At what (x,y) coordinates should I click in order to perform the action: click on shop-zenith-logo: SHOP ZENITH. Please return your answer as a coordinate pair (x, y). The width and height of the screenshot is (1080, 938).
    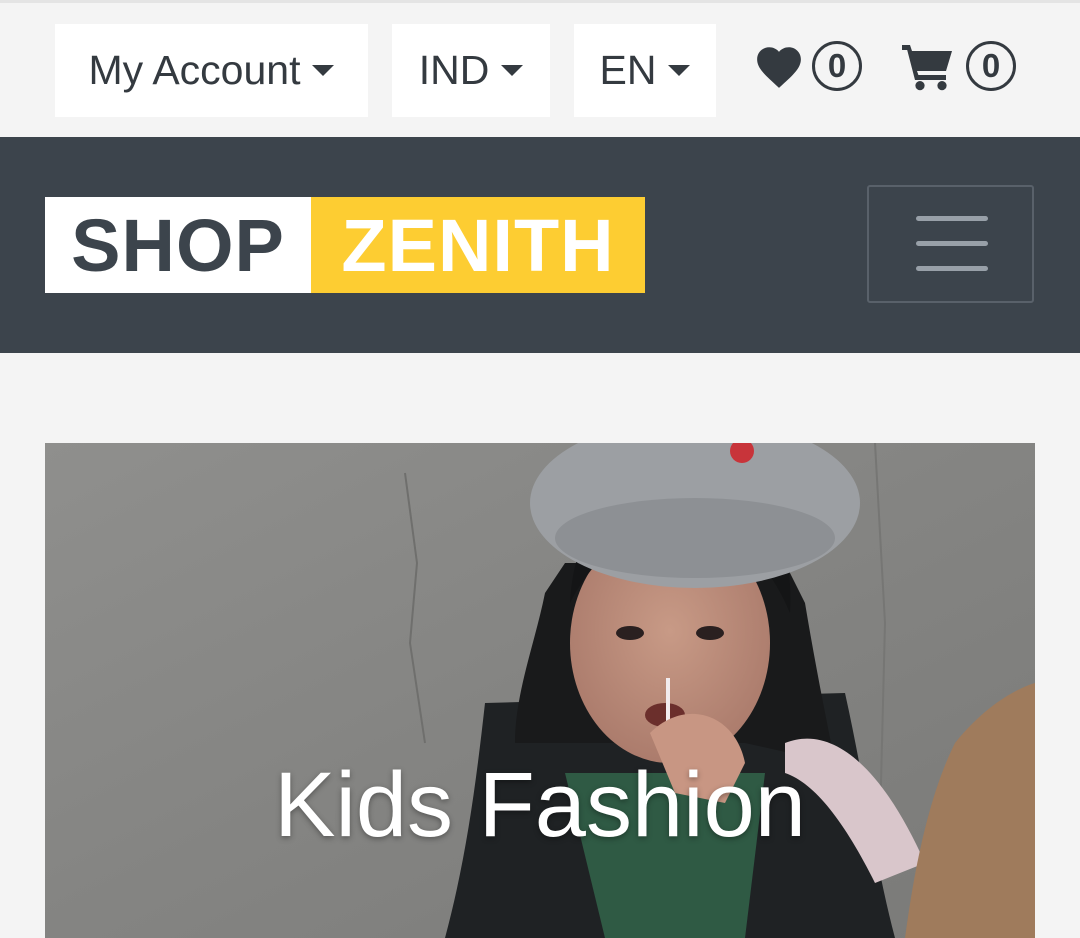
    Looking at the image, I should click on (345, 245).